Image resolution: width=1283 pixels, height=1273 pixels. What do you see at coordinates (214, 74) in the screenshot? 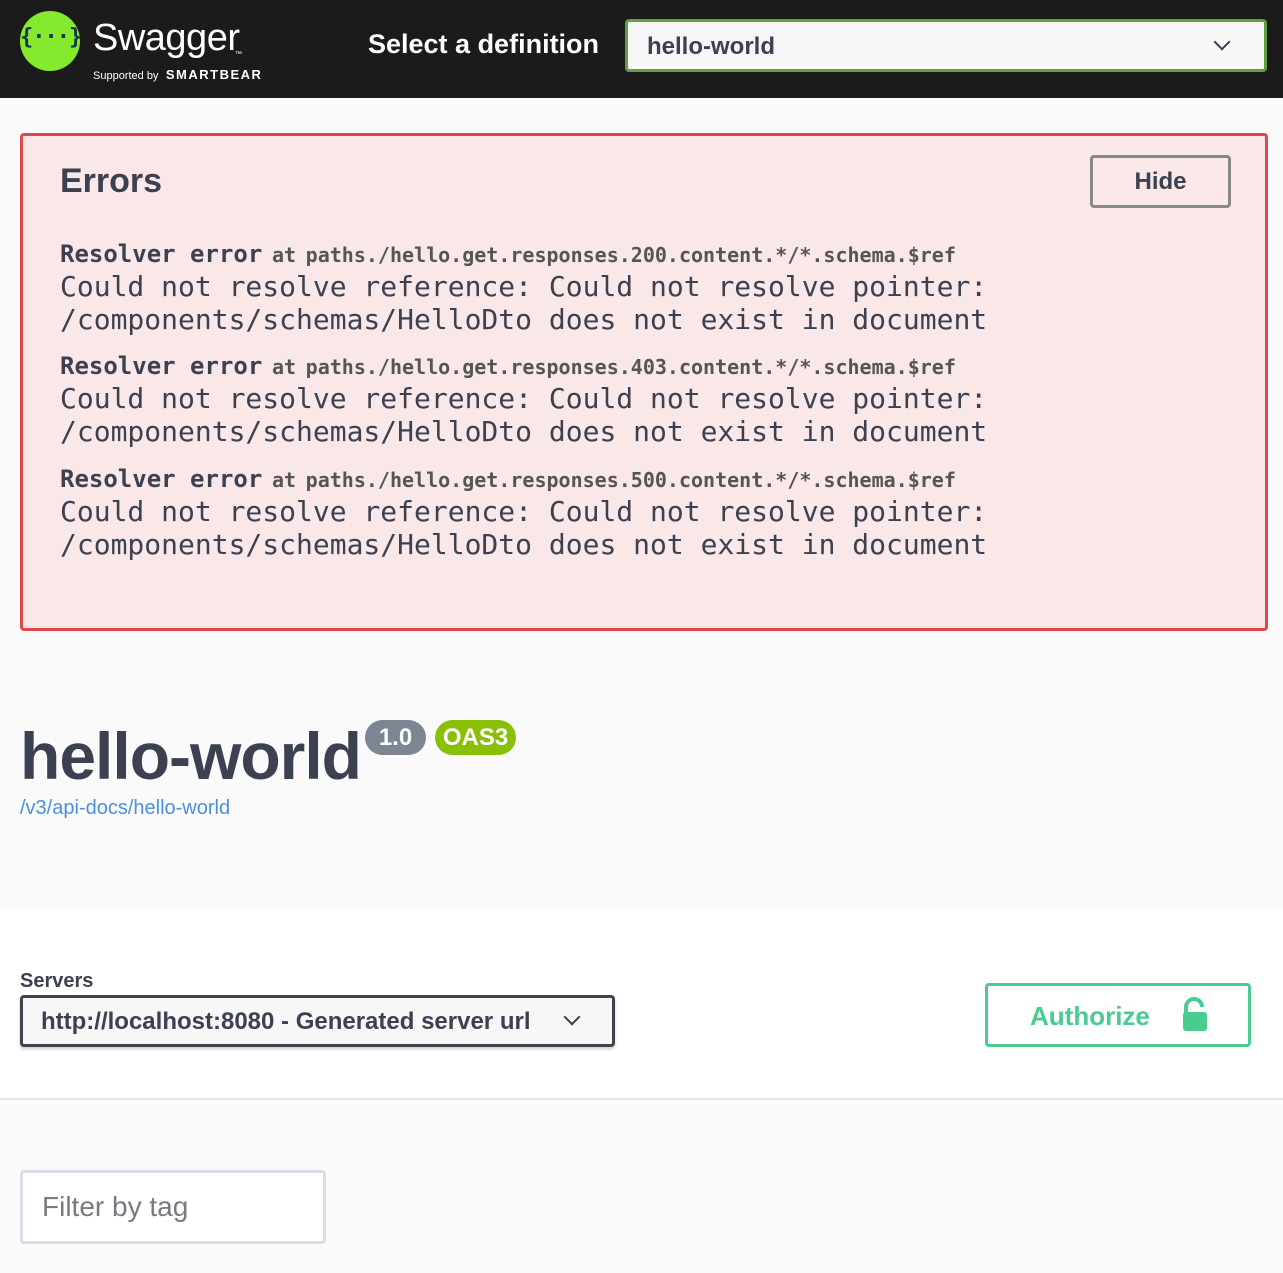
I see `smartbear-brand: SMARTBEAR` at bounding box center [214, 74].